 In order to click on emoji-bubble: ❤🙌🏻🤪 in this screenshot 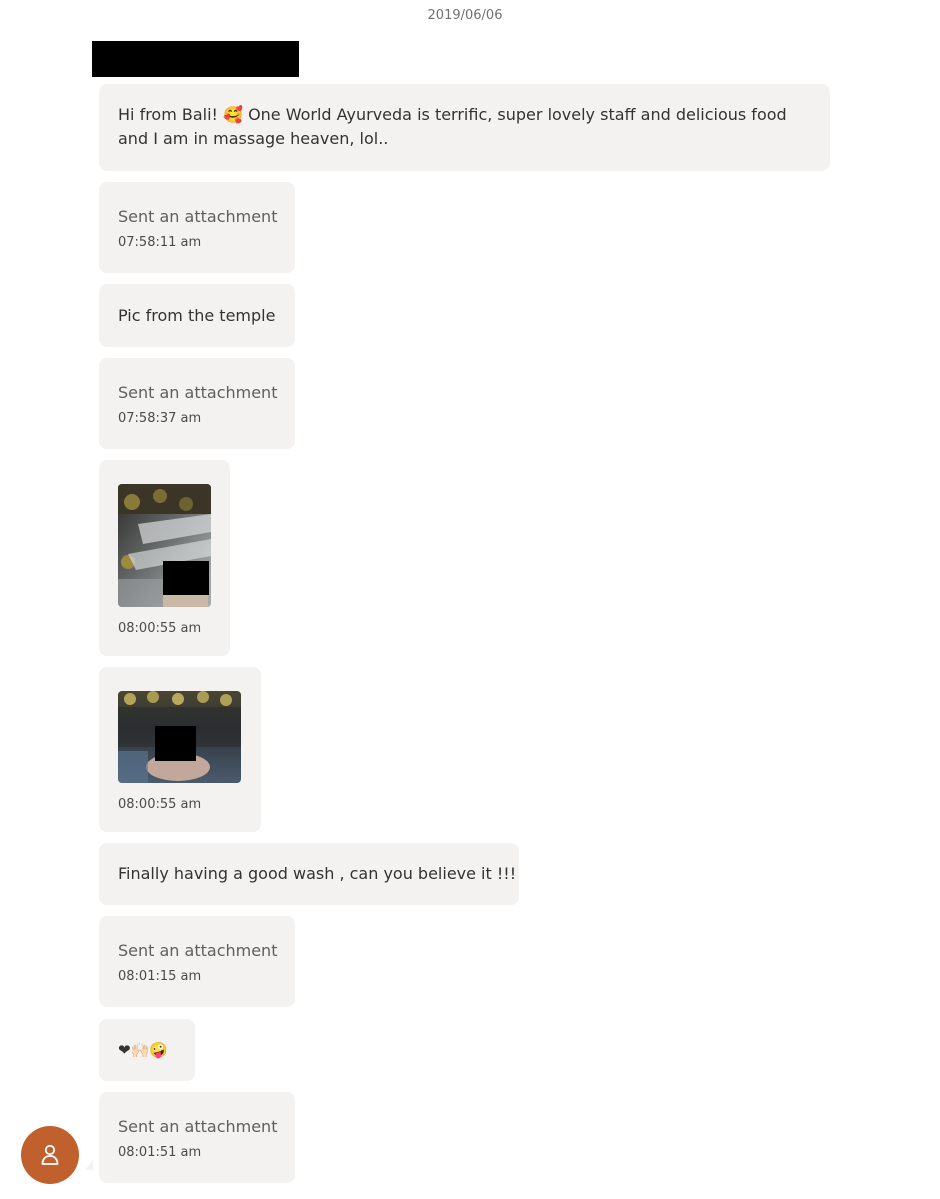, I will do `click(147, 1050)`.